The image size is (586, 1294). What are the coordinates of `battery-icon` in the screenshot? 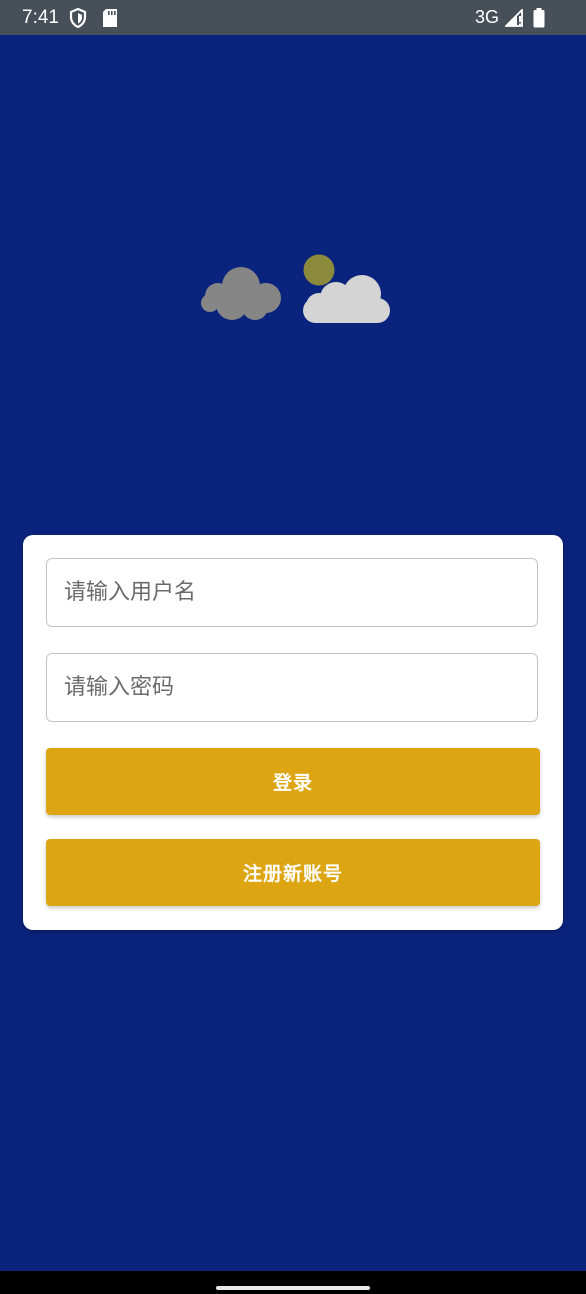 It's located at (539, 20).